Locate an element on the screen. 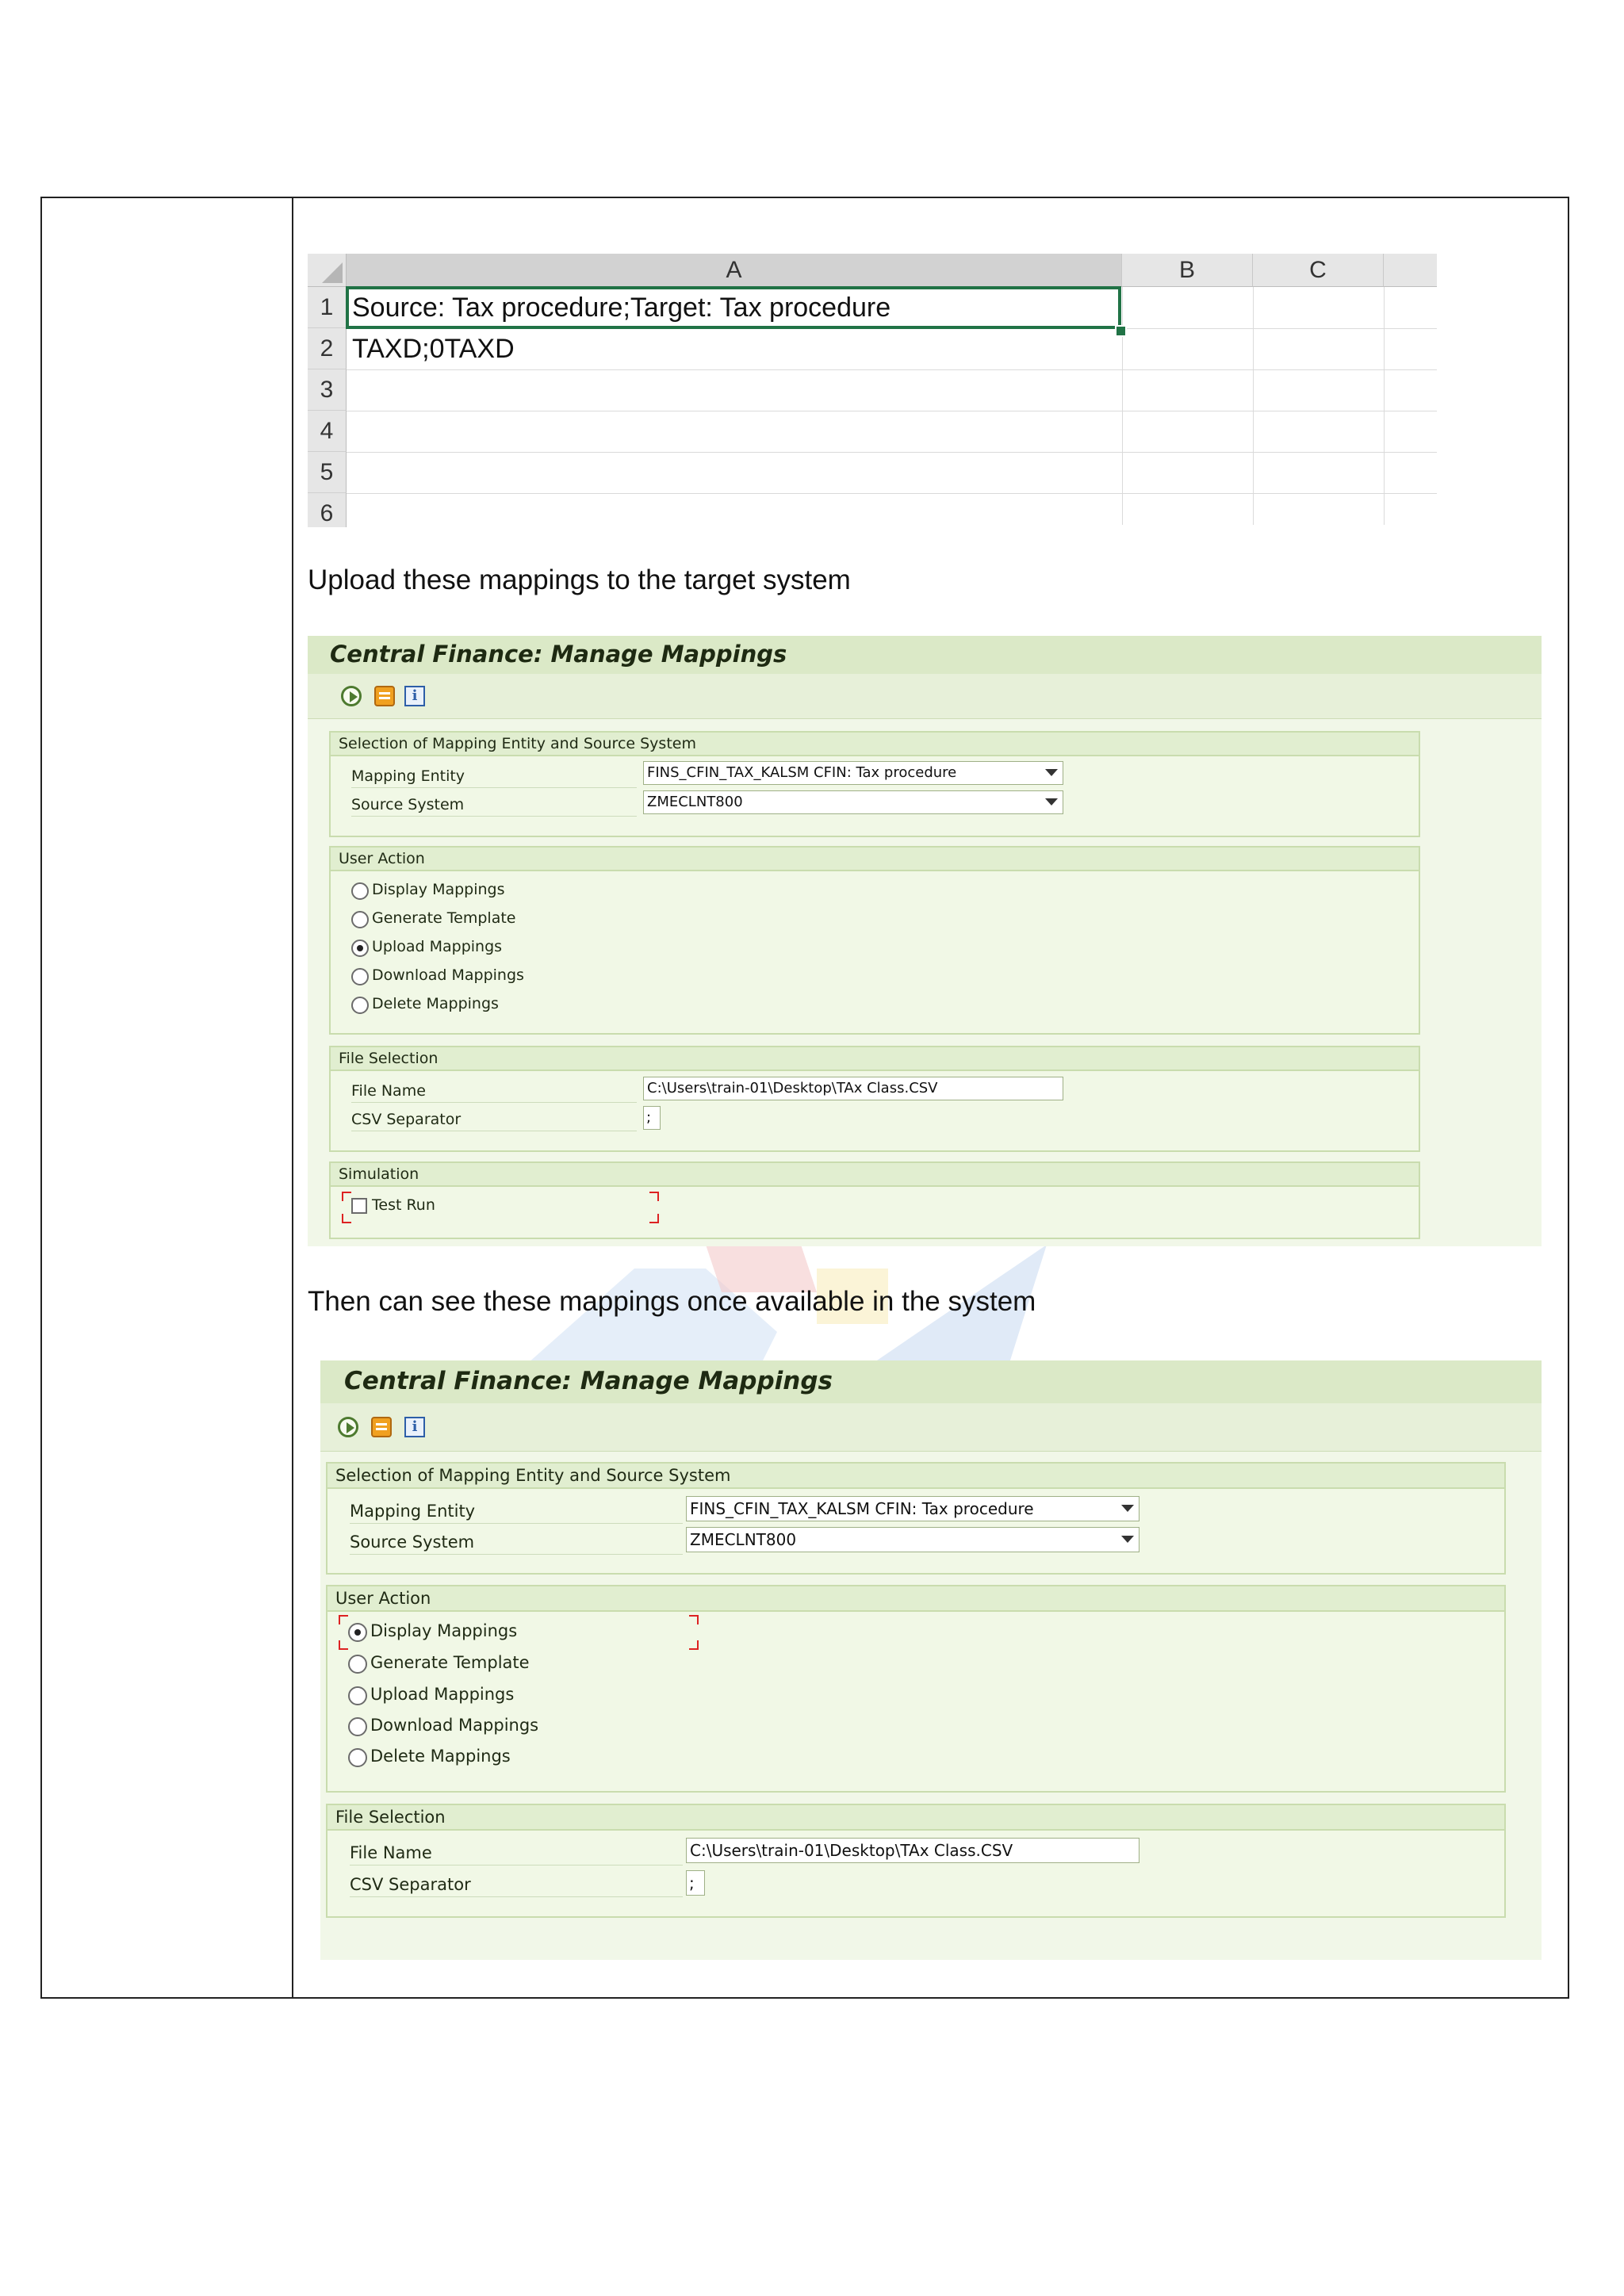 The height and width of the screenshot is (2296, 1624). row-header-5: 5 is located at coordinates (327, 473).